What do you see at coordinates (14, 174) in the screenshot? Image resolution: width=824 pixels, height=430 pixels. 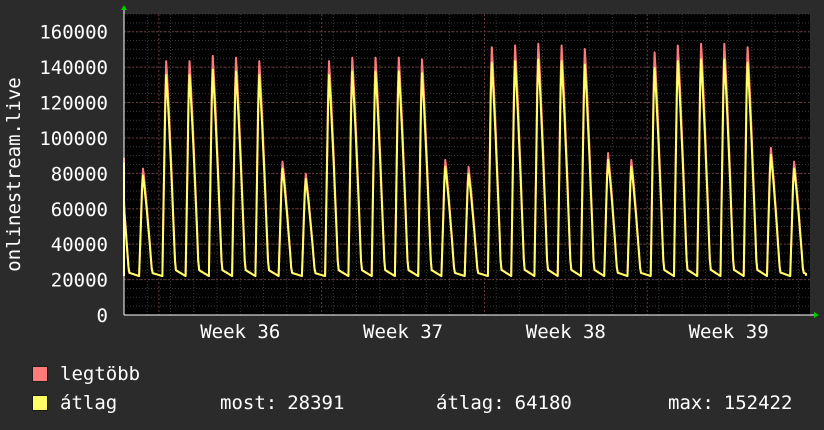 I see `y-axis-title: onlinestream.live` at bounding box center [14, 174].